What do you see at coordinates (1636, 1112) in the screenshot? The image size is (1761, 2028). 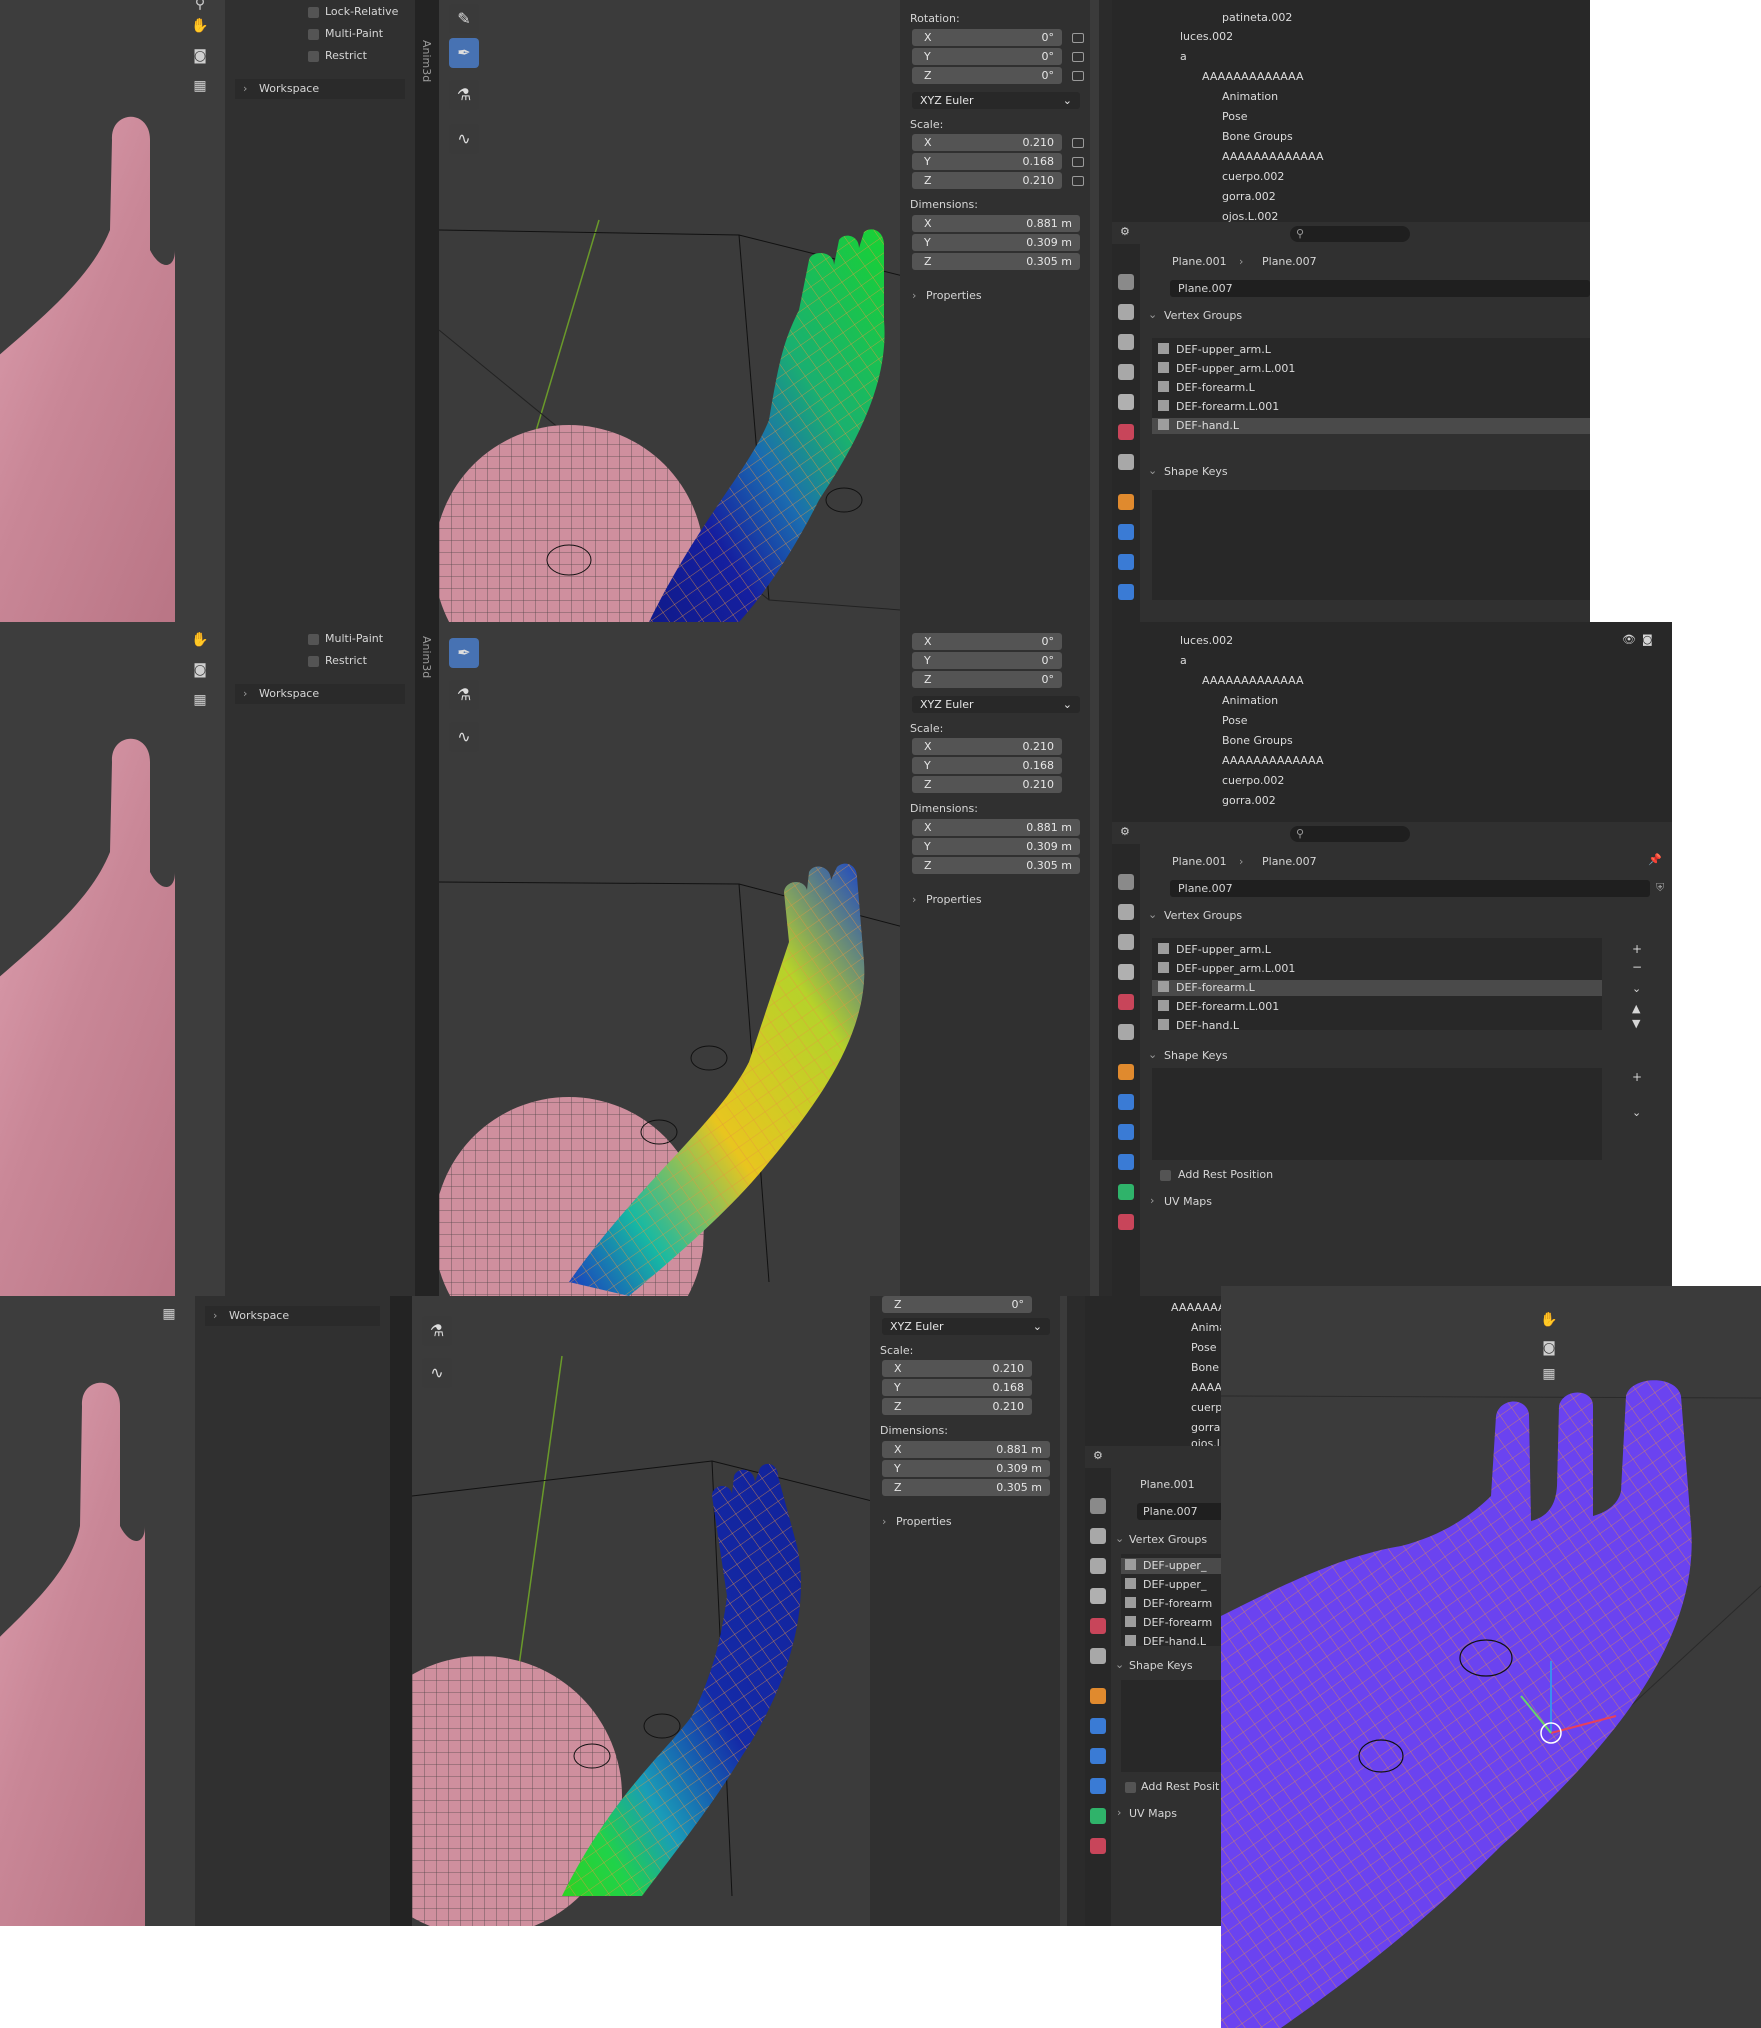 I see `shape-key-specials-menu: ⌄` at bounding box center [1636, 1112].